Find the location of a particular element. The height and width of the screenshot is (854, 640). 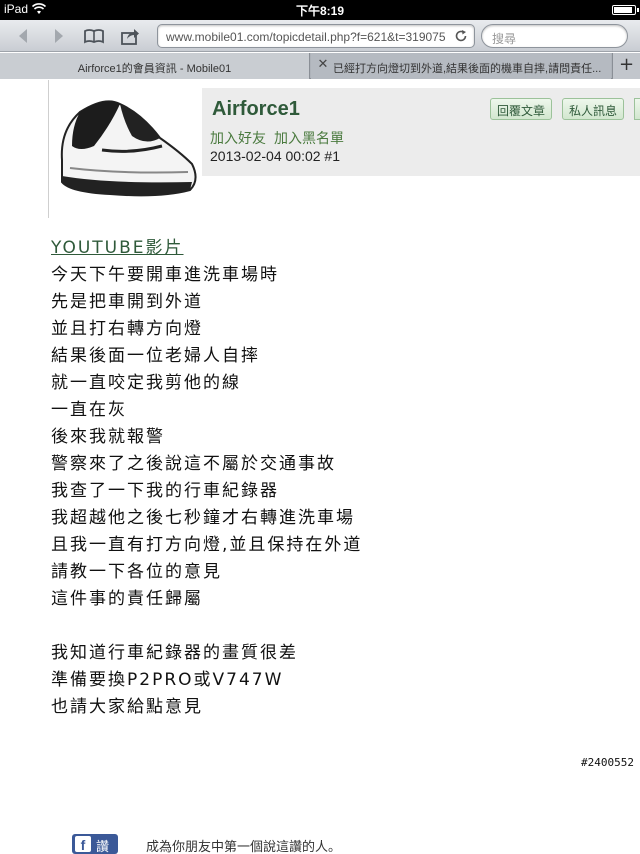

post-line: 且我一直有打方向燈,並且保持在外道 is located at coordinates (207, 545).